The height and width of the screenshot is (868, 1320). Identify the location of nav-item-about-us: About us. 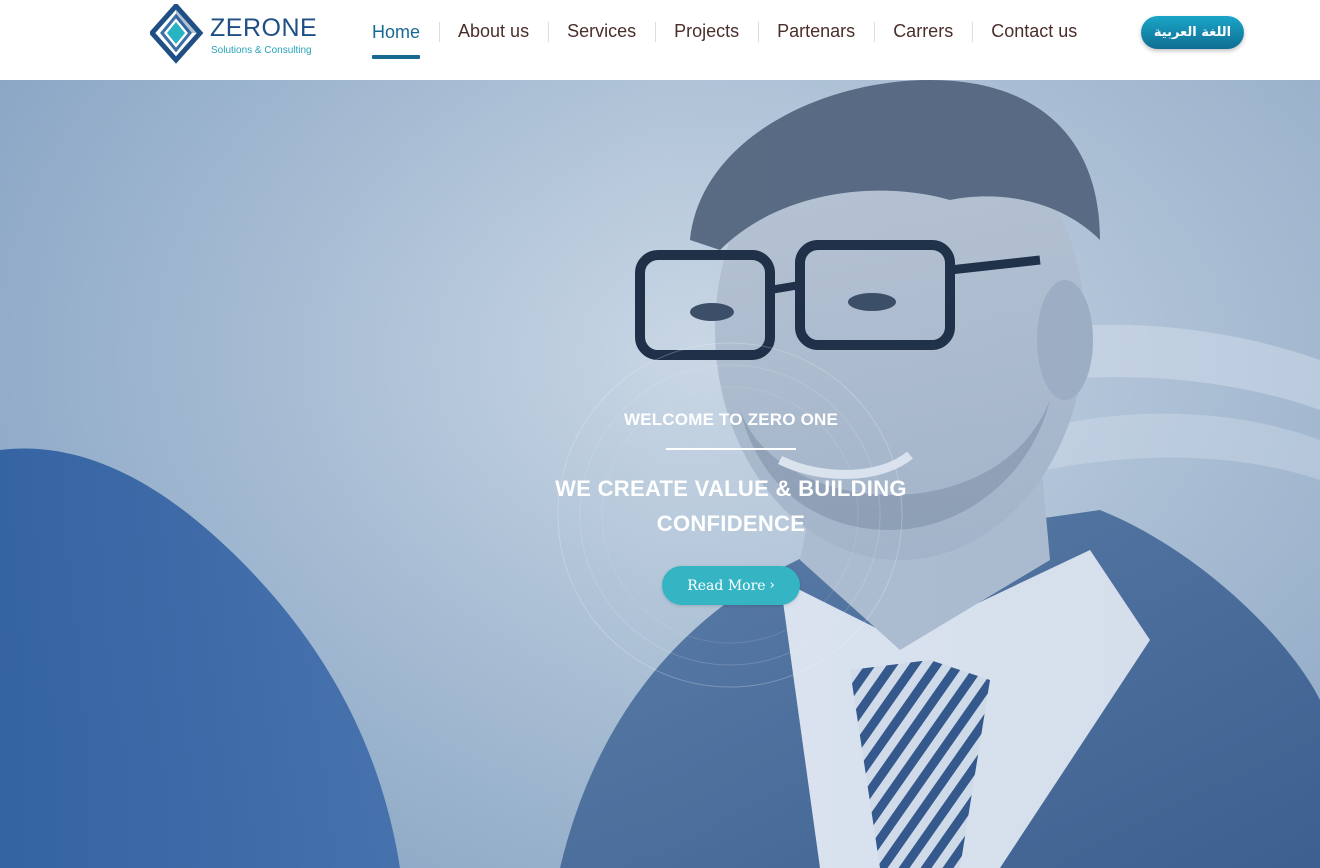
(493, 40).